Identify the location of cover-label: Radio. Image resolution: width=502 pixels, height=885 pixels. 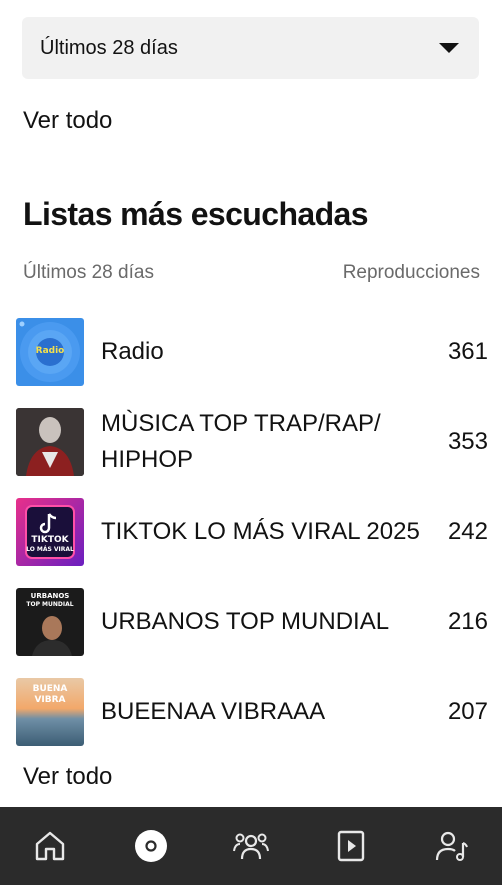
(50, 351).